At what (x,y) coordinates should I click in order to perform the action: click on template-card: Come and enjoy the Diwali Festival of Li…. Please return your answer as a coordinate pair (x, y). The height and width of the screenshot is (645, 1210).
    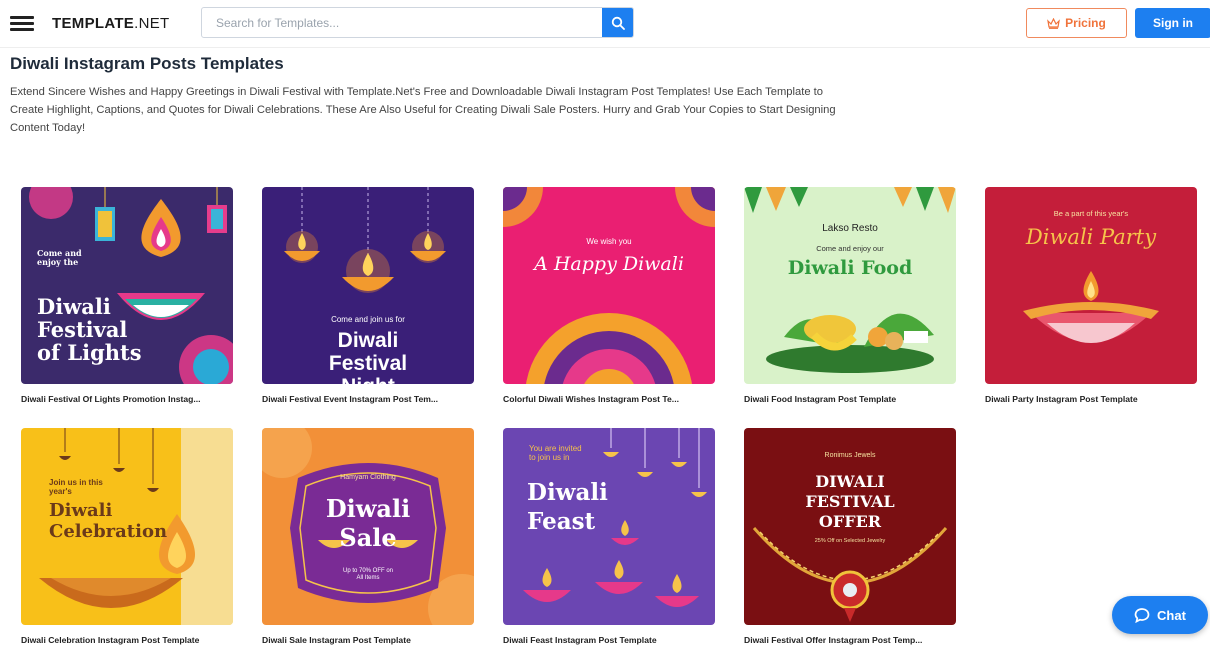
    Looking at the image, I should click on (127, 295).